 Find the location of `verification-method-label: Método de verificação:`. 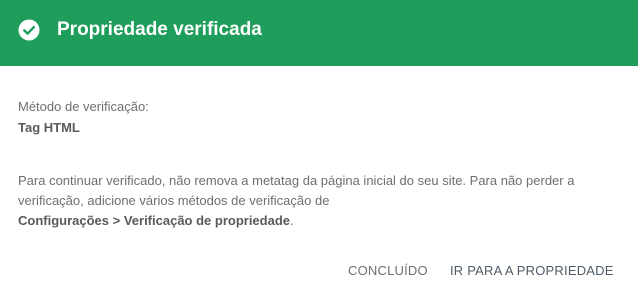

verification-method-label: Método de verificação: is located at coordinates (83, 106).